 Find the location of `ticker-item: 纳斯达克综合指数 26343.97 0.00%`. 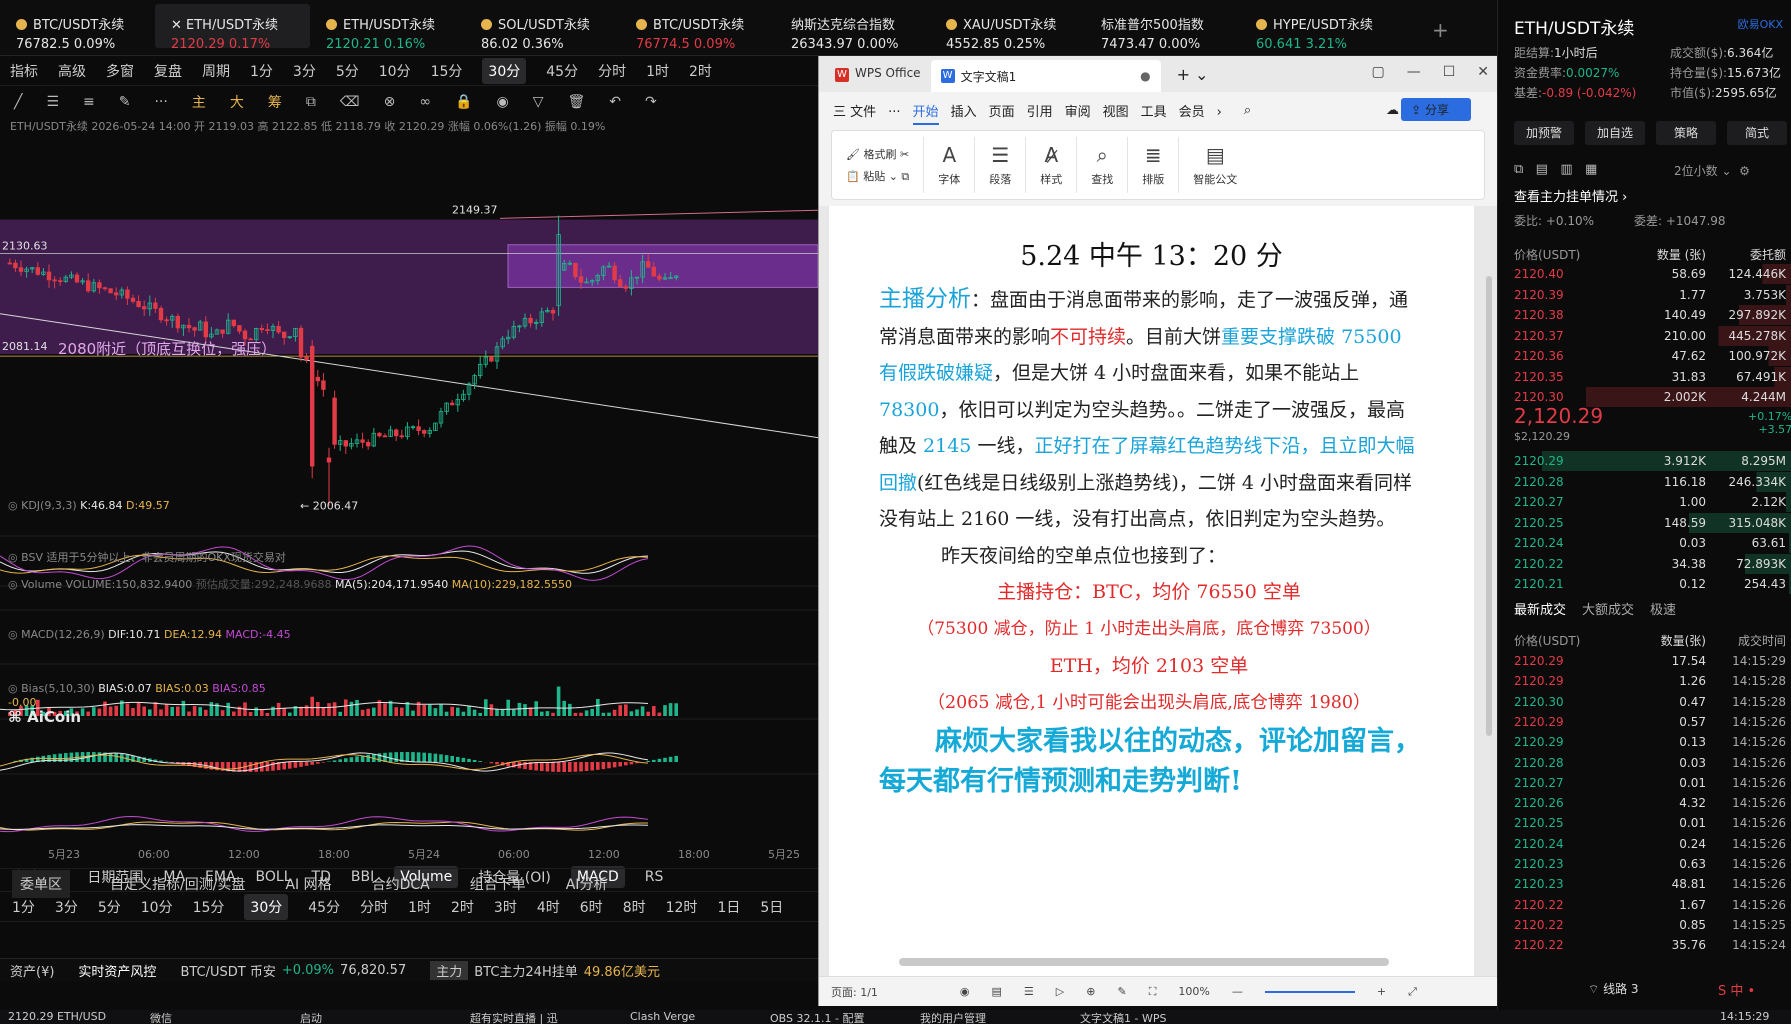

ticker-item: 纳斯达克综合指数 26343.97 0.00% is located at coordinates (852, 27).